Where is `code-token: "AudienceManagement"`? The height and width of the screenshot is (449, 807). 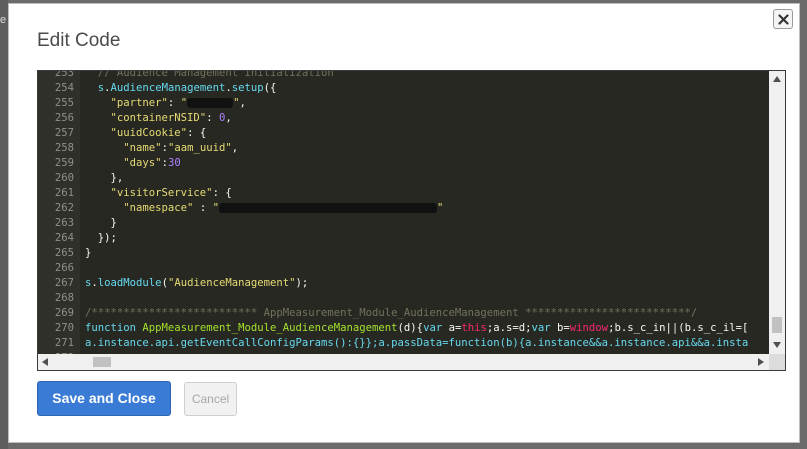 code-token: "AudienceManagement" is located at coordinates (231, 283).